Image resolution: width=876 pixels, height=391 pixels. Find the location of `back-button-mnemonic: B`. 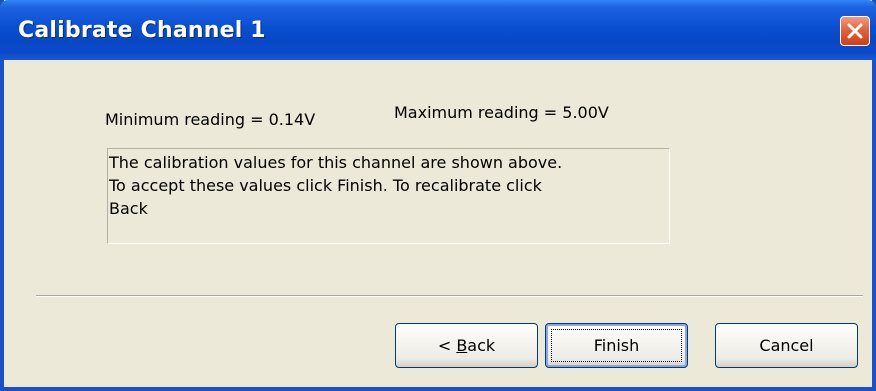

back-button-mnemonic: B is located at coordinates (462, 345).